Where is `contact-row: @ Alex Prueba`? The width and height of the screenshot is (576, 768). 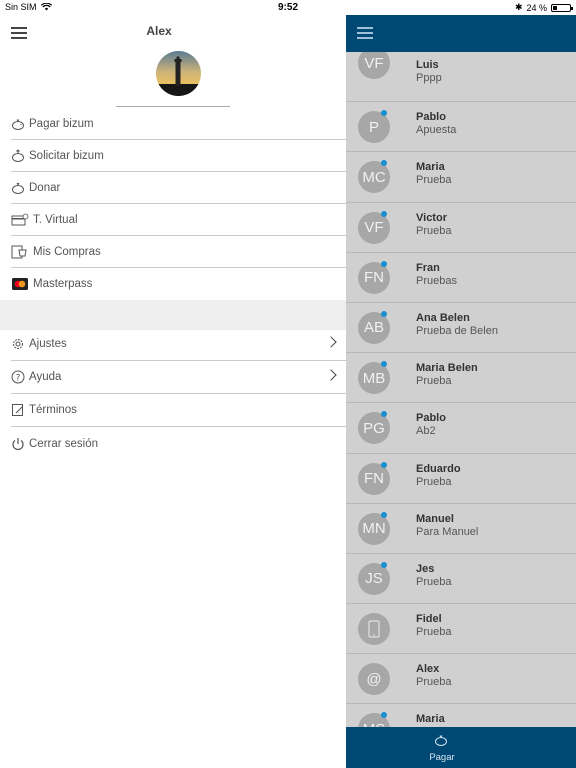 contact-row: @ Alex Prueba is located at coordinates (461, 679).